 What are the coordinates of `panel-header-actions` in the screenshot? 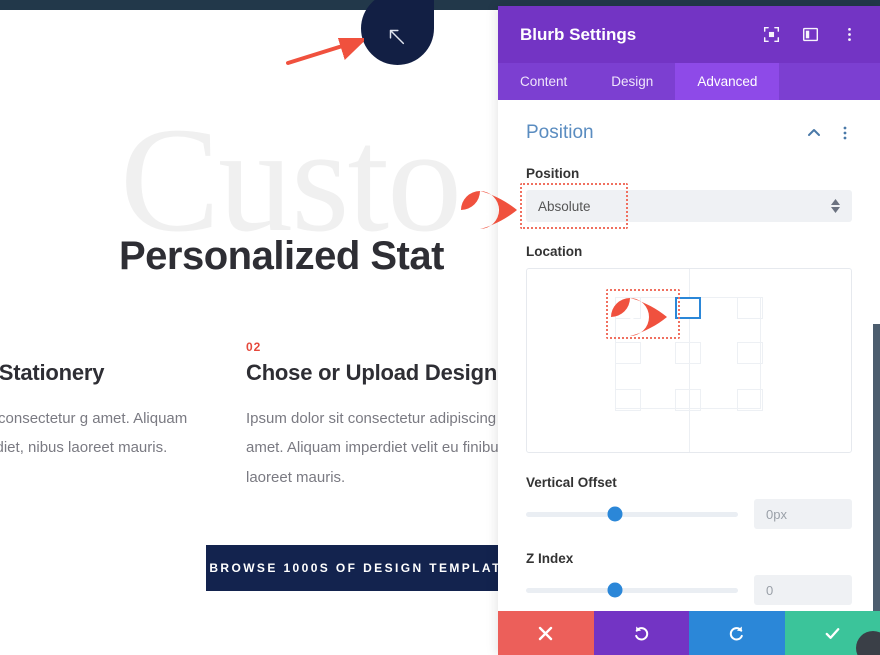 It's located at (810, 34).